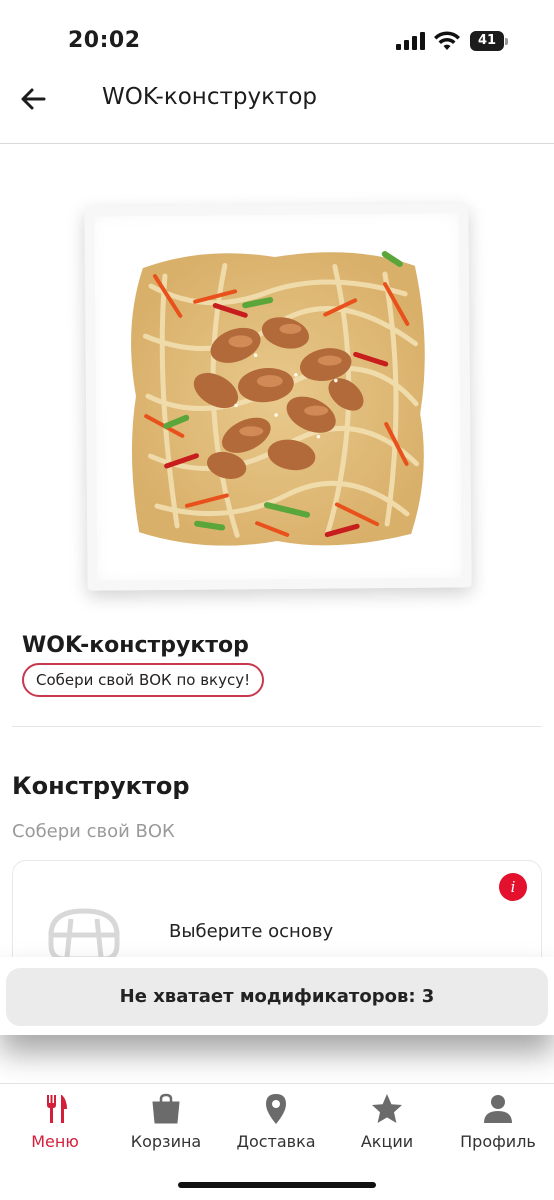  What do you see at coordinates (277, 36) in the screenshot?
I see `status-bar: 20:02 41` at bounding box center [277, 36].